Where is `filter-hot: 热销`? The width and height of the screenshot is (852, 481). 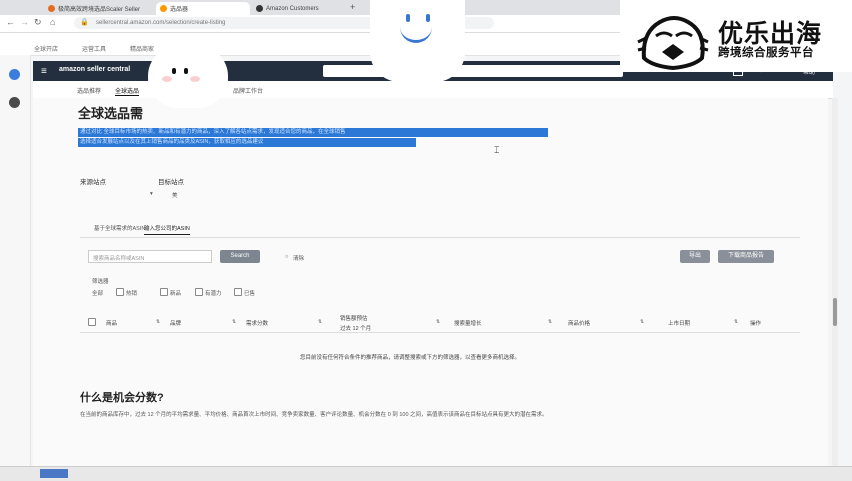 filter-hot: 热销 is located at coordinates (131, 293).